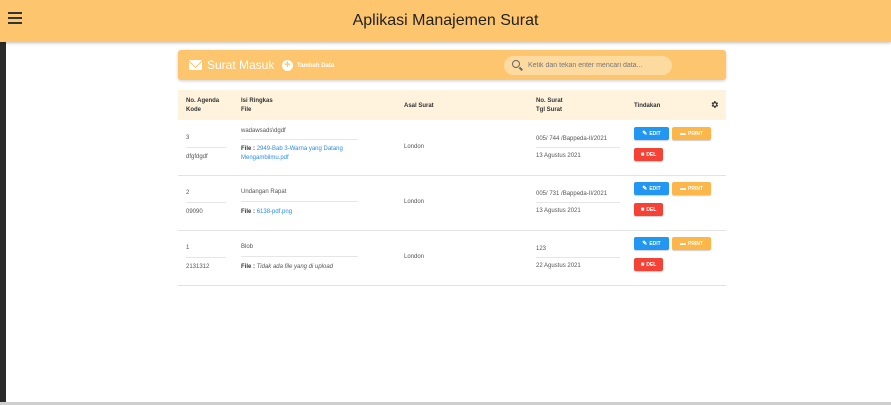 This screenshot has width=891, height=405. I want to click on search-box, so click(588, 65).